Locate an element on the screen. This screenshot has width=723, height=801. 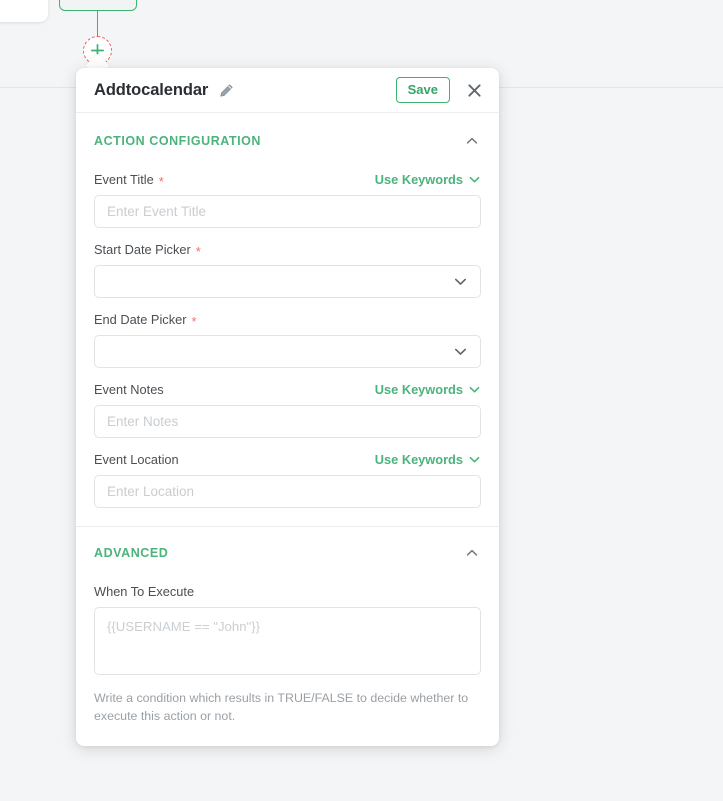
action-configuration-title: ACTION CONFIGURATION is located at coordinates (178, 141).